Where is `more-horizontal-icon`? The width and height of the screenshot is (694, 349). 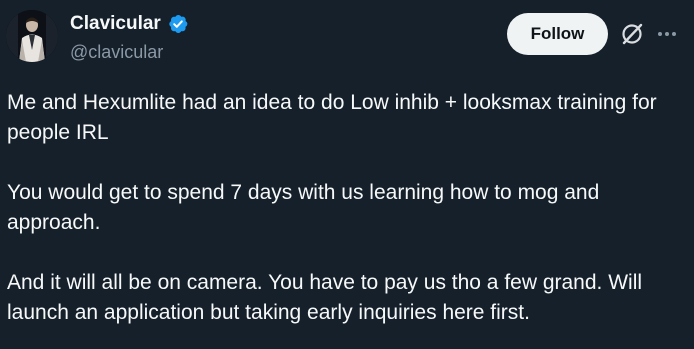
more-horizontal-icon is located at coordinates (667, 34).